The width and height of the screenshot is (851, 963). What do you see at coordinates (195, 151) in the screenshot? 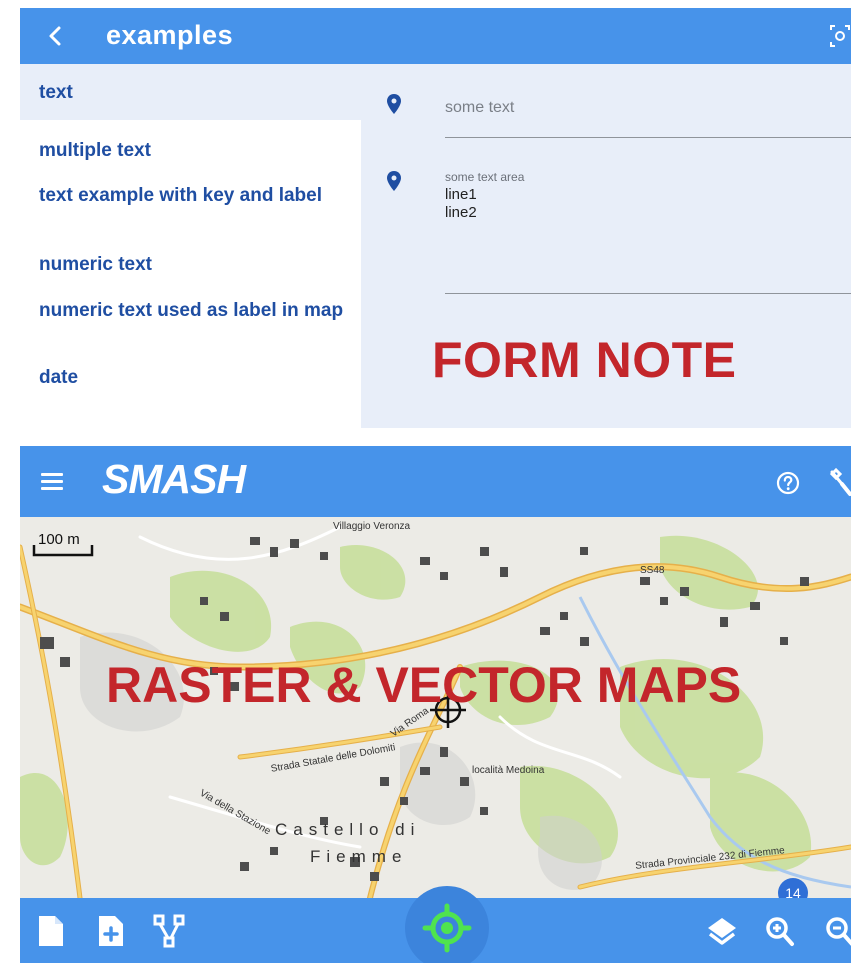
I see `section-item-multiple-text: multiple text` at bounding box center [195, 151].